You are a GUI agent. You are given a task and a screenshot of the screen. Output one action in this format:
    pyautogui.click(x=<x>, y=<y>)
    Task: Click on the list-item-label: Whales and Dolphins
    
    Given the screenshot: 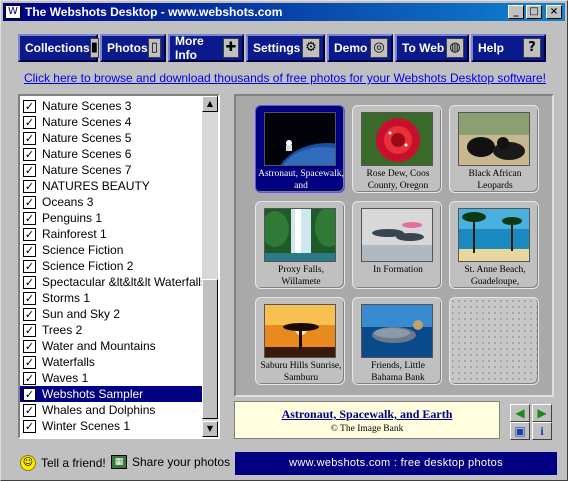 What is the action you would take?
    pyautogui.click(x=99, y=410)
    